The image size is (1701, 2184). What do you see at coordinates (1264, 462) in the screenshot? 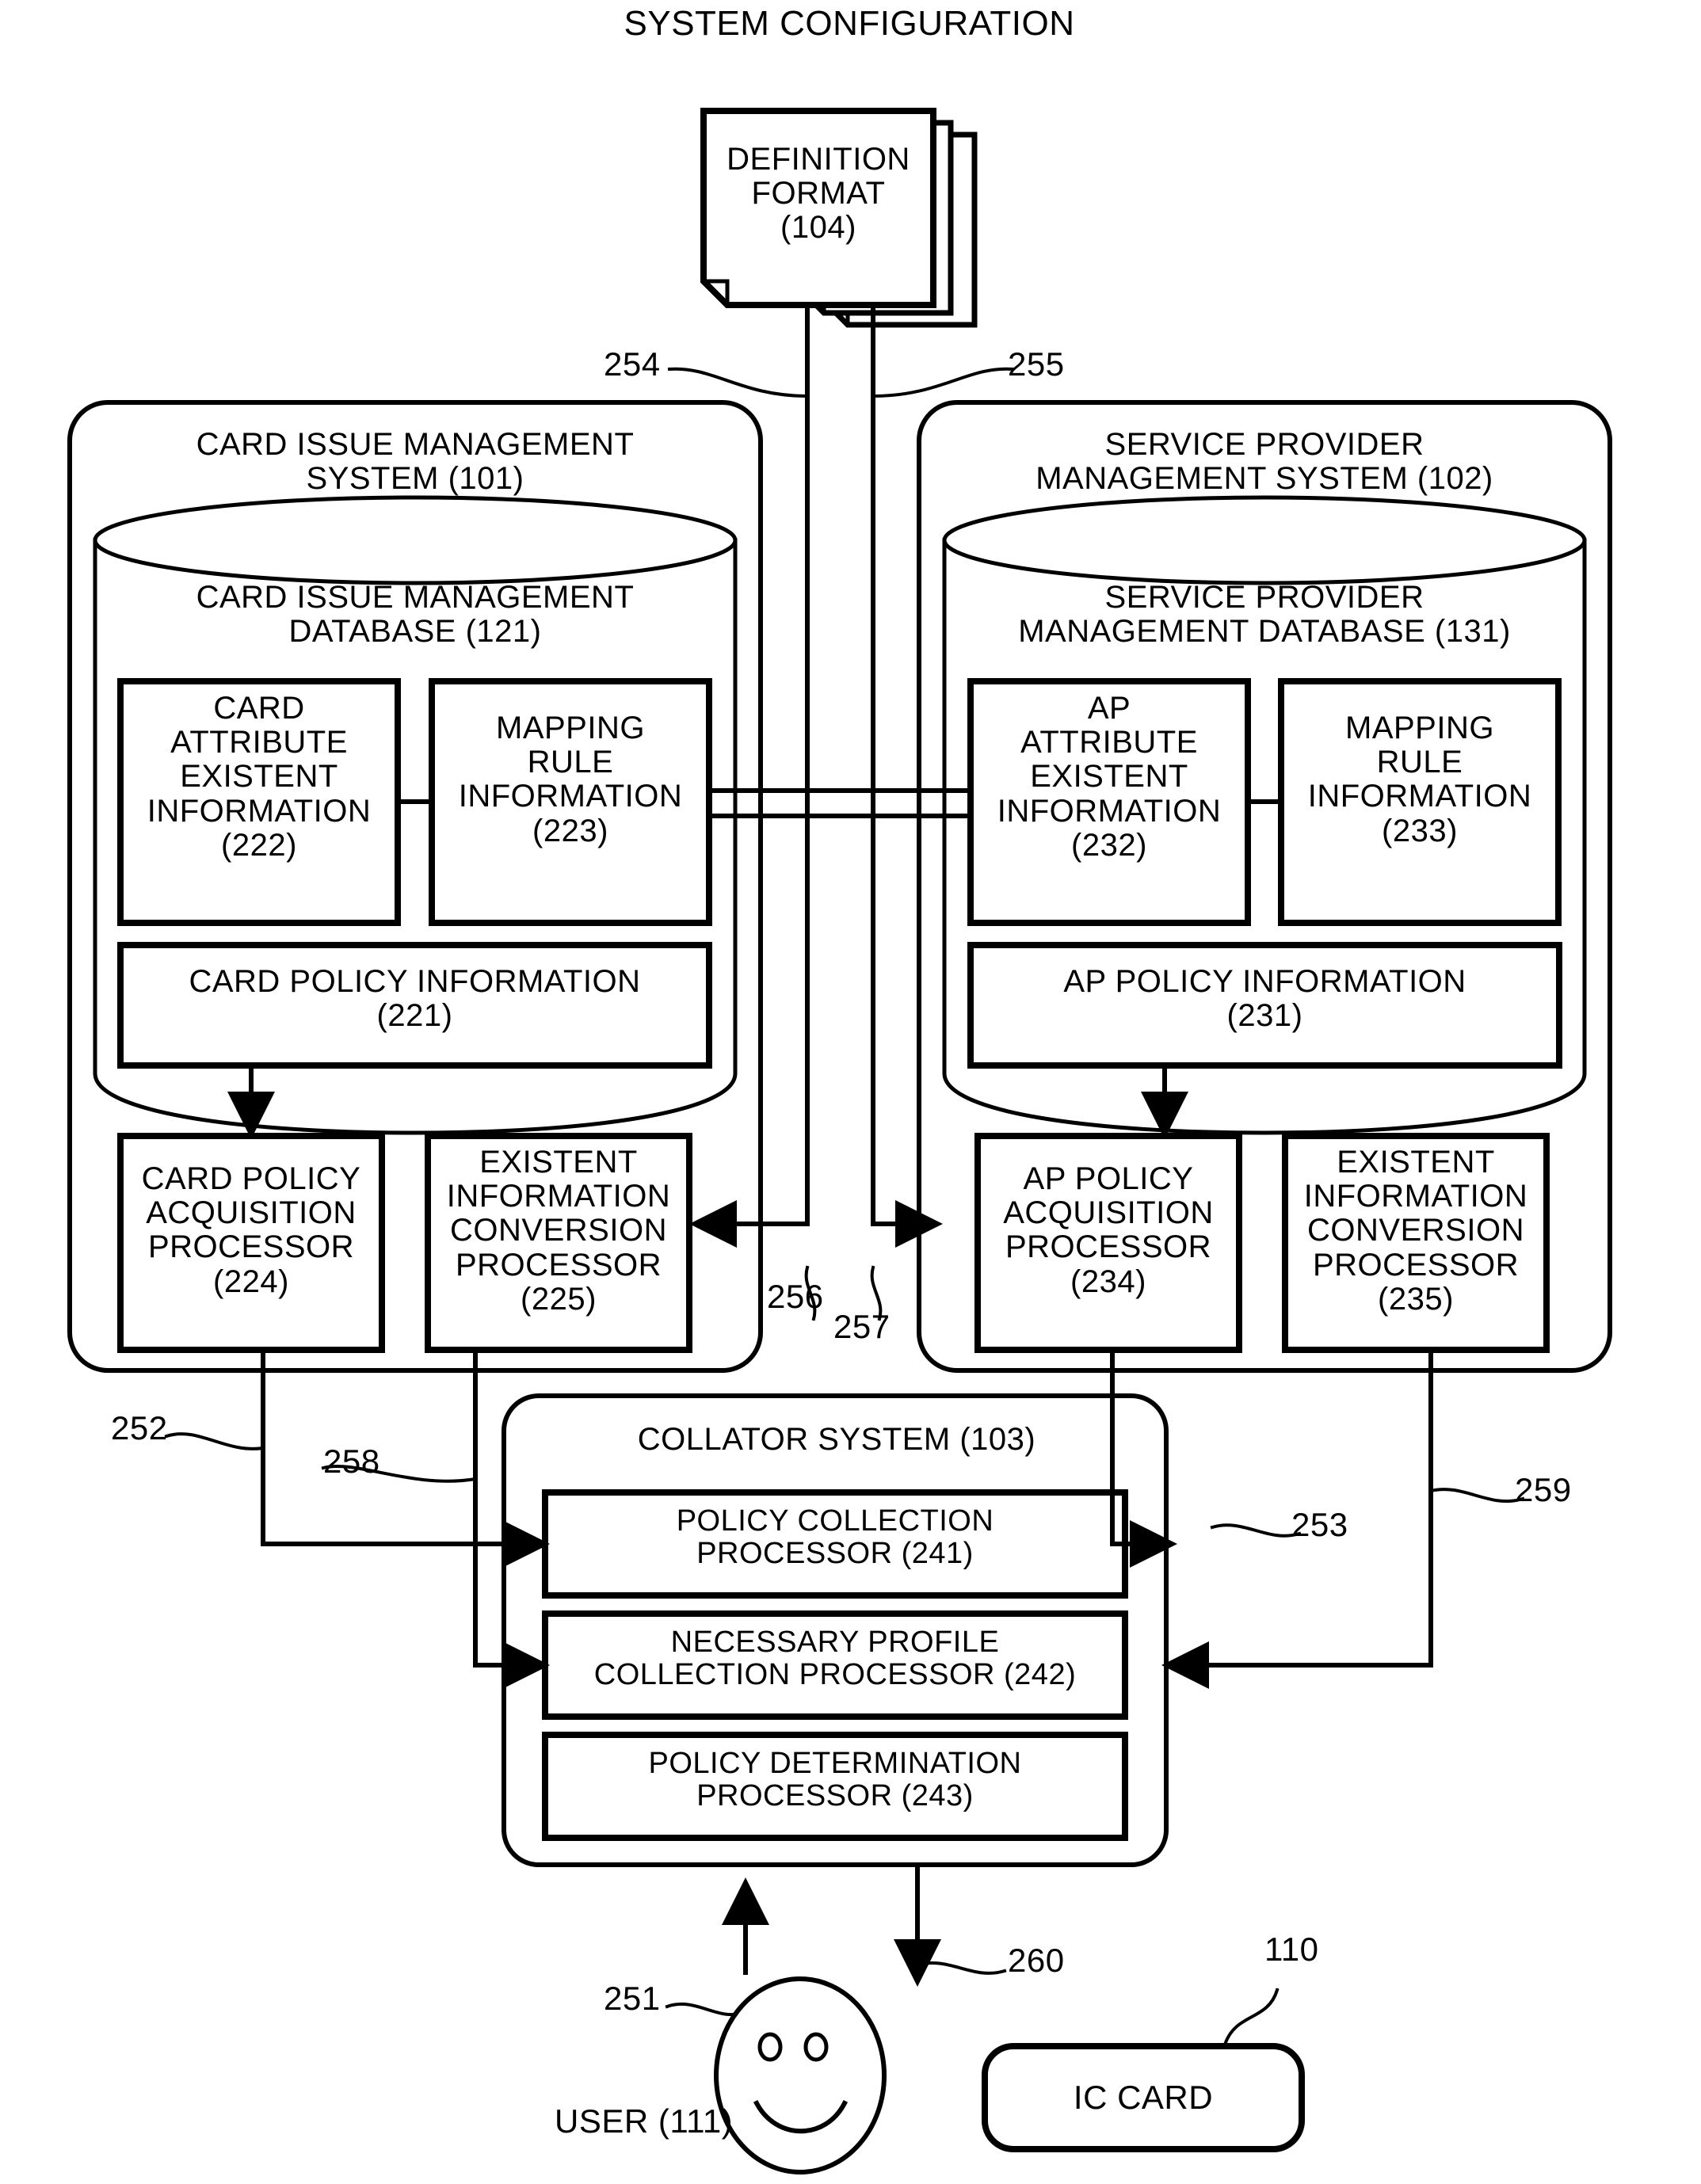
I see `right-system-title: SERVICE PROVIDER MANAGEMENT SYSTEM (102)` at bounding box center [1264, 462].